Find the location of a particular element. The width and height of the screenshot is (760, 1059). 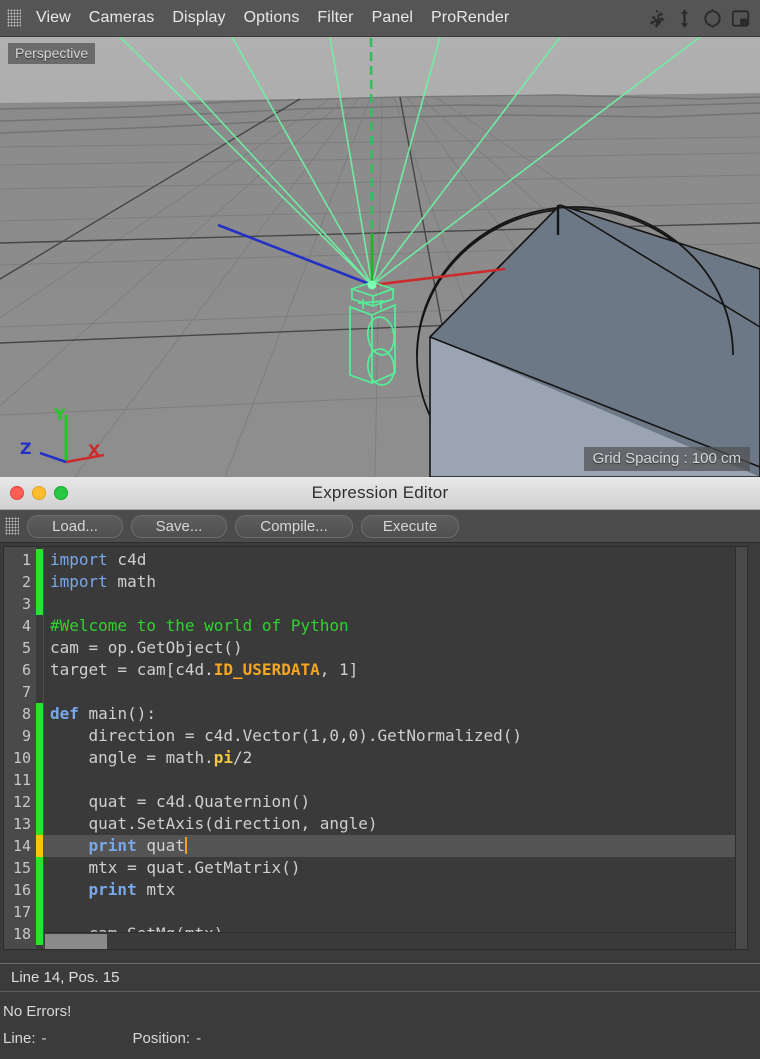

console-pane: No Errors! Line: - Position: - is located at coordinates (380, 1021).